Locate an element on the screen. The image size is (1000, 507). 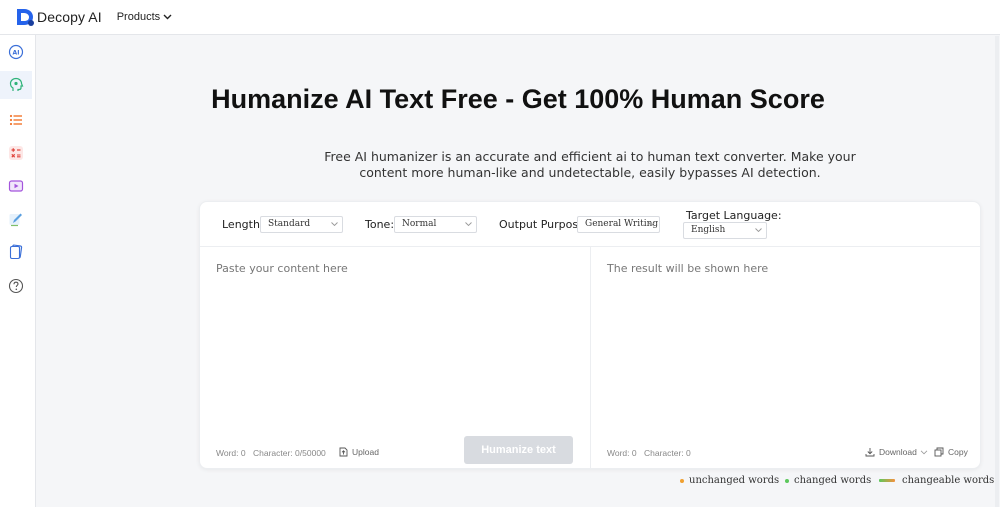
upload-button: Upload is located at coordinates (359, 452).